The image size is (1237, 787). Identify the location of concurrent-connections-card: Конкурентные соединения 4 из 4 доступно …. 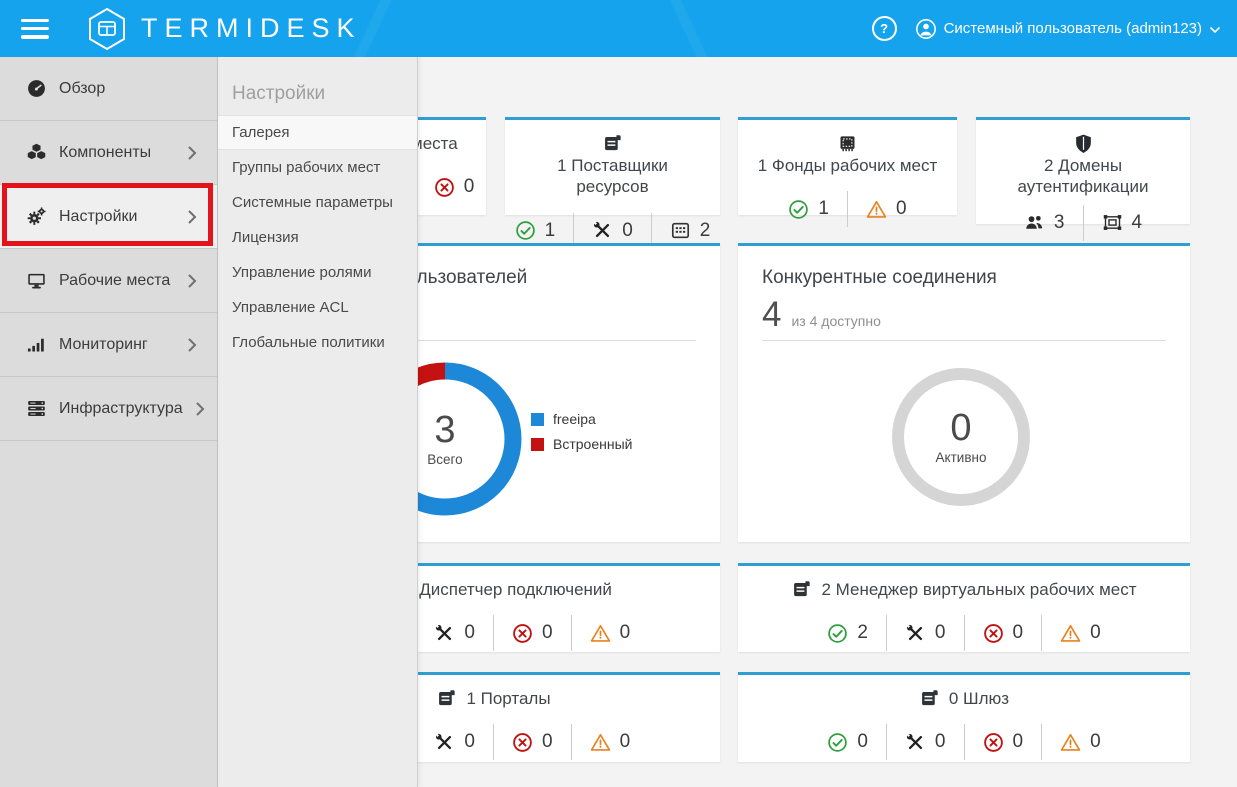
(964, 392).